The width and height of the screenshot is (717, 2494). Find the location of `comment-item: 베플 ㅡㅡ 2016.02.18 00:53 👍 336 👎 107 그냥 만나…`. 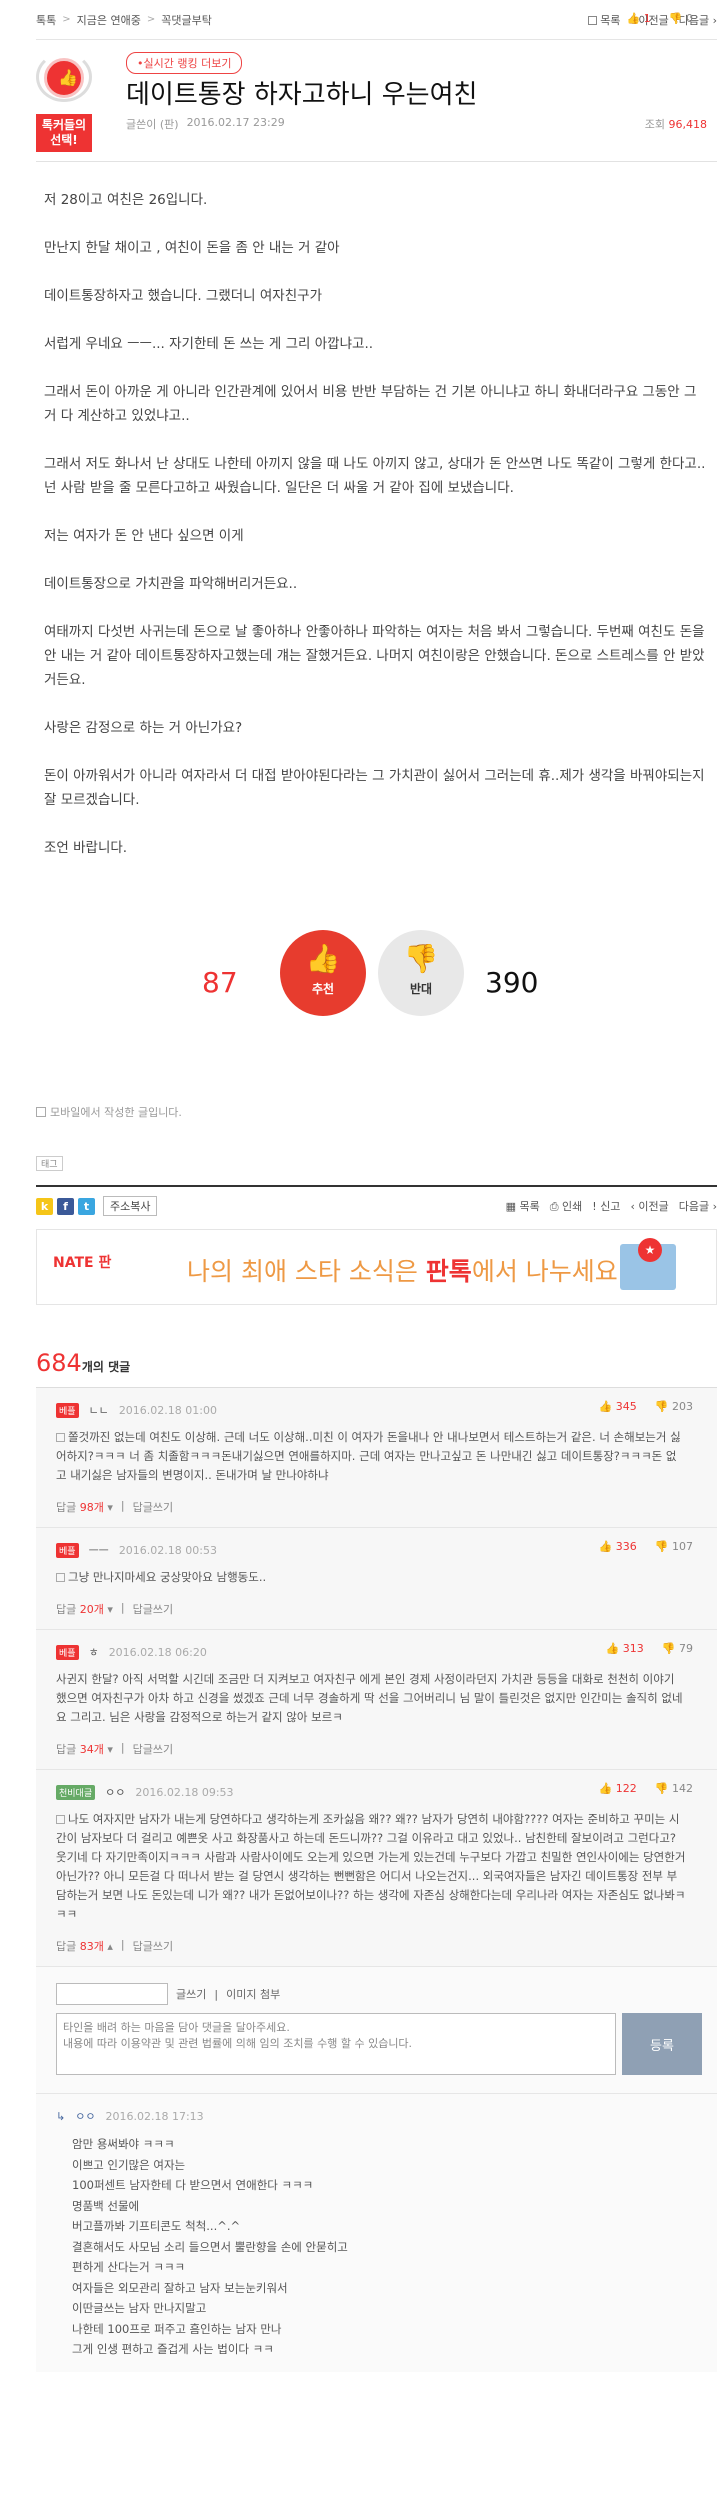

comment-item: 베플 ㅡㅡ 2016.02.18 00:53 👍 336 👎 107 그냥 만나… is located at coordinates (376, 1579).